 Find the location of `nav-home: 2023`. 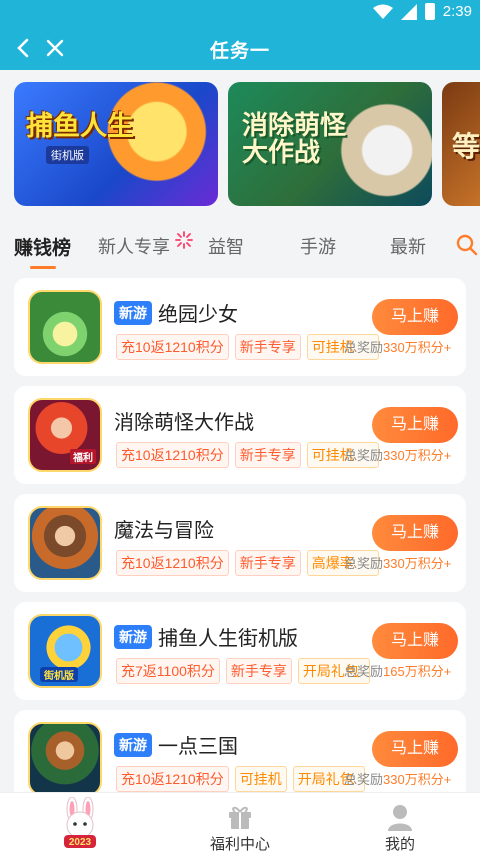

nav-home: 2023 is located at coordinates (80, 823).